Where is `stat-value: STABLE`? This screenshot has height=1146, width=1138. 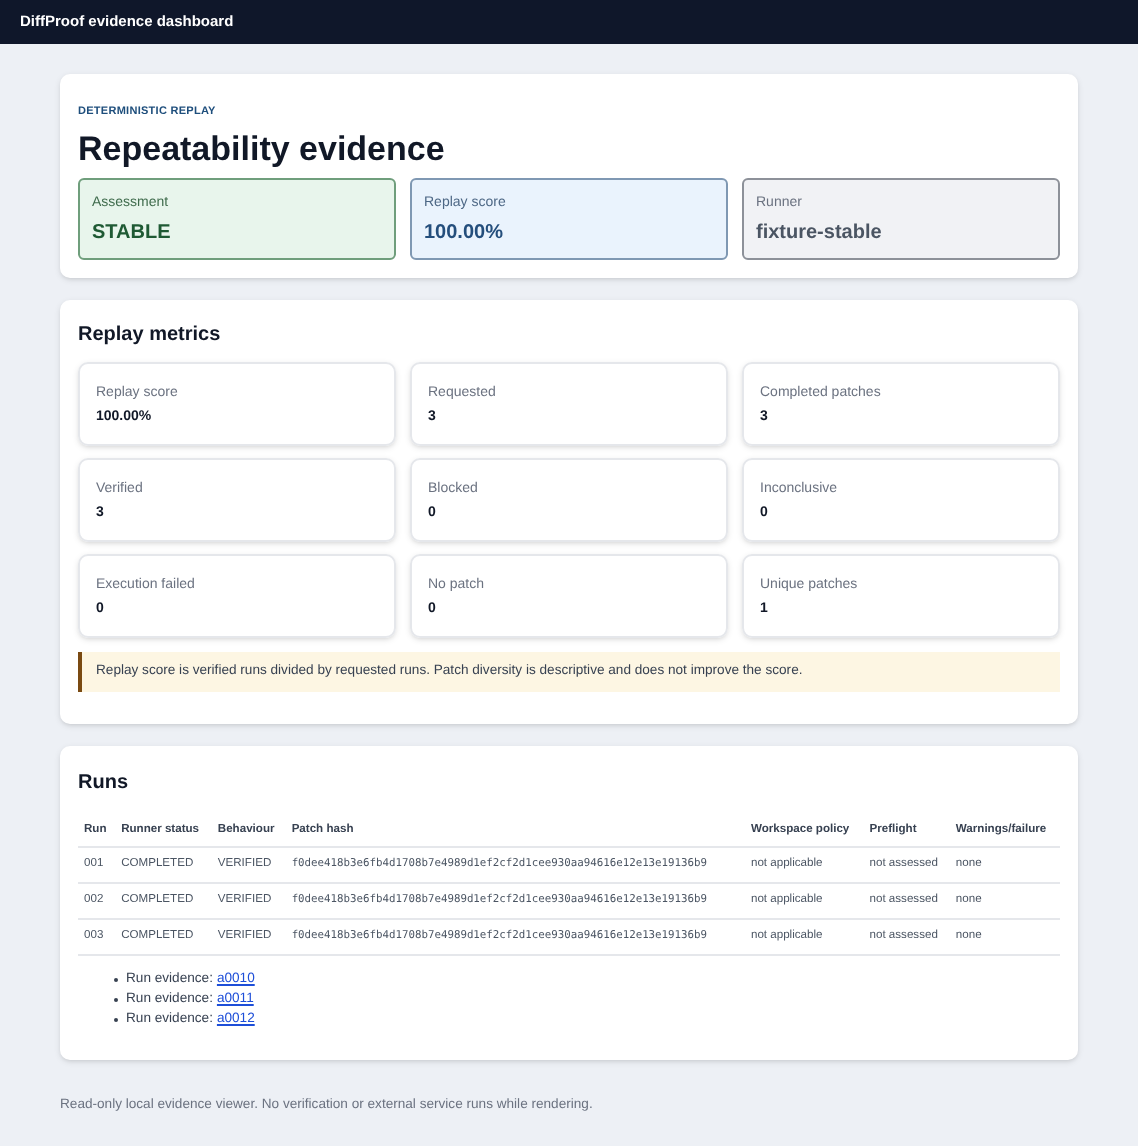 stat-value: STABLE is located at coordinates (132, 233).